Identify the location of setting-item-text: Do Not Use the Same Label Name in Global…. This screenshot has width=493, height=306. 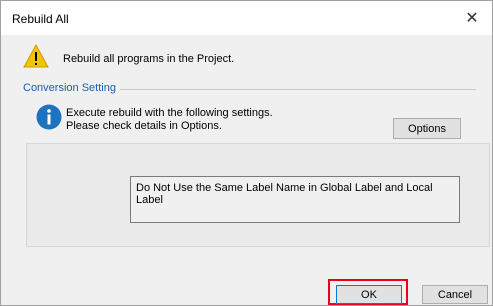
(284, 194).